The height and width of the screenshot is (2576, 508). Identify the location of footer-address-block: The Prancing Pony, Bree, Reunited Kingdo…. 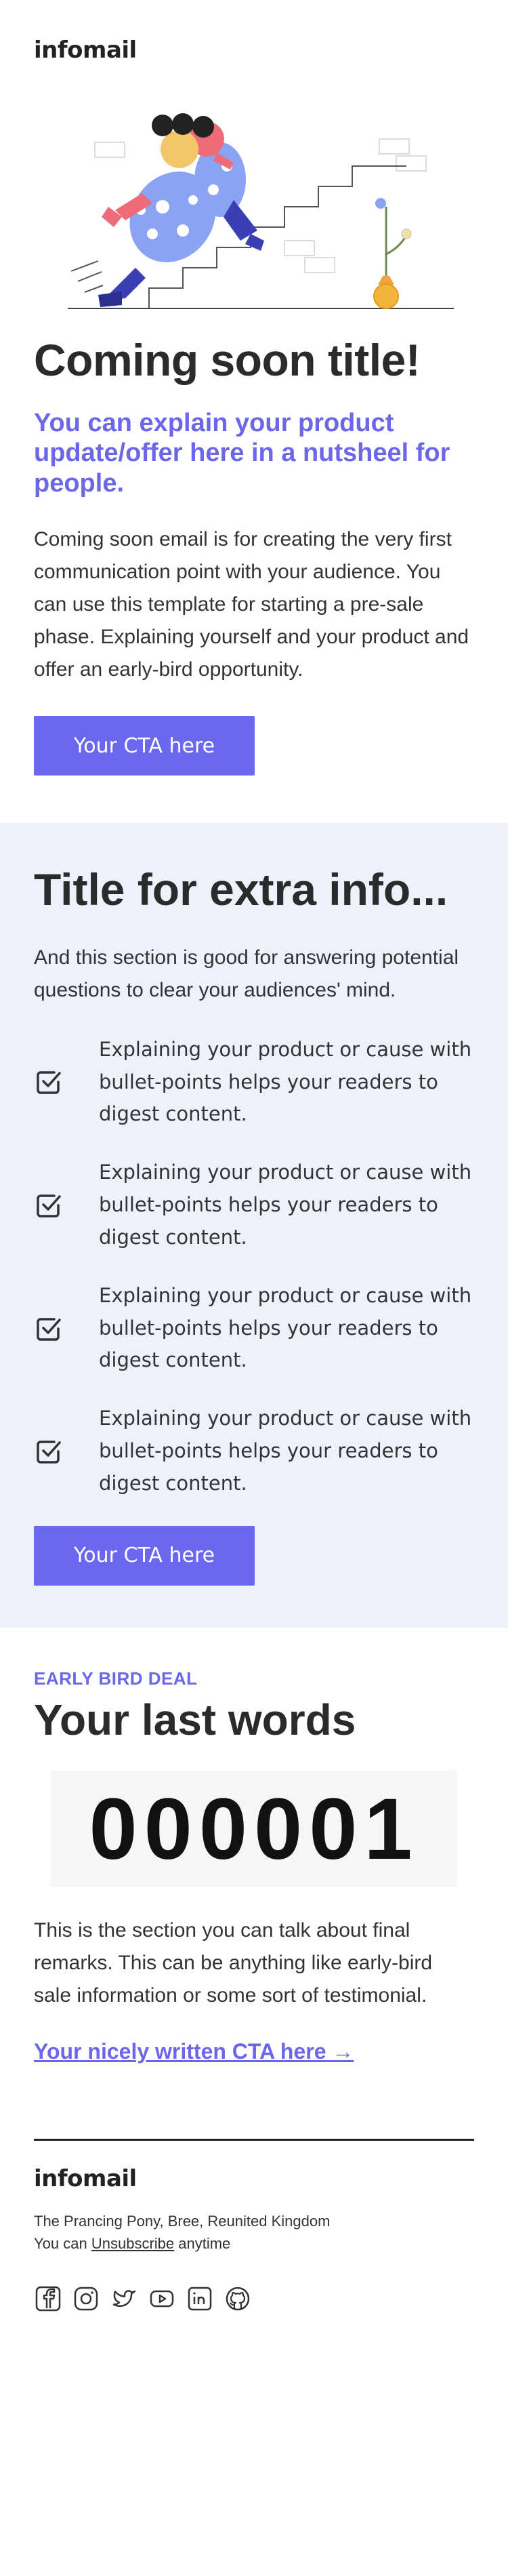
(254, 2232).